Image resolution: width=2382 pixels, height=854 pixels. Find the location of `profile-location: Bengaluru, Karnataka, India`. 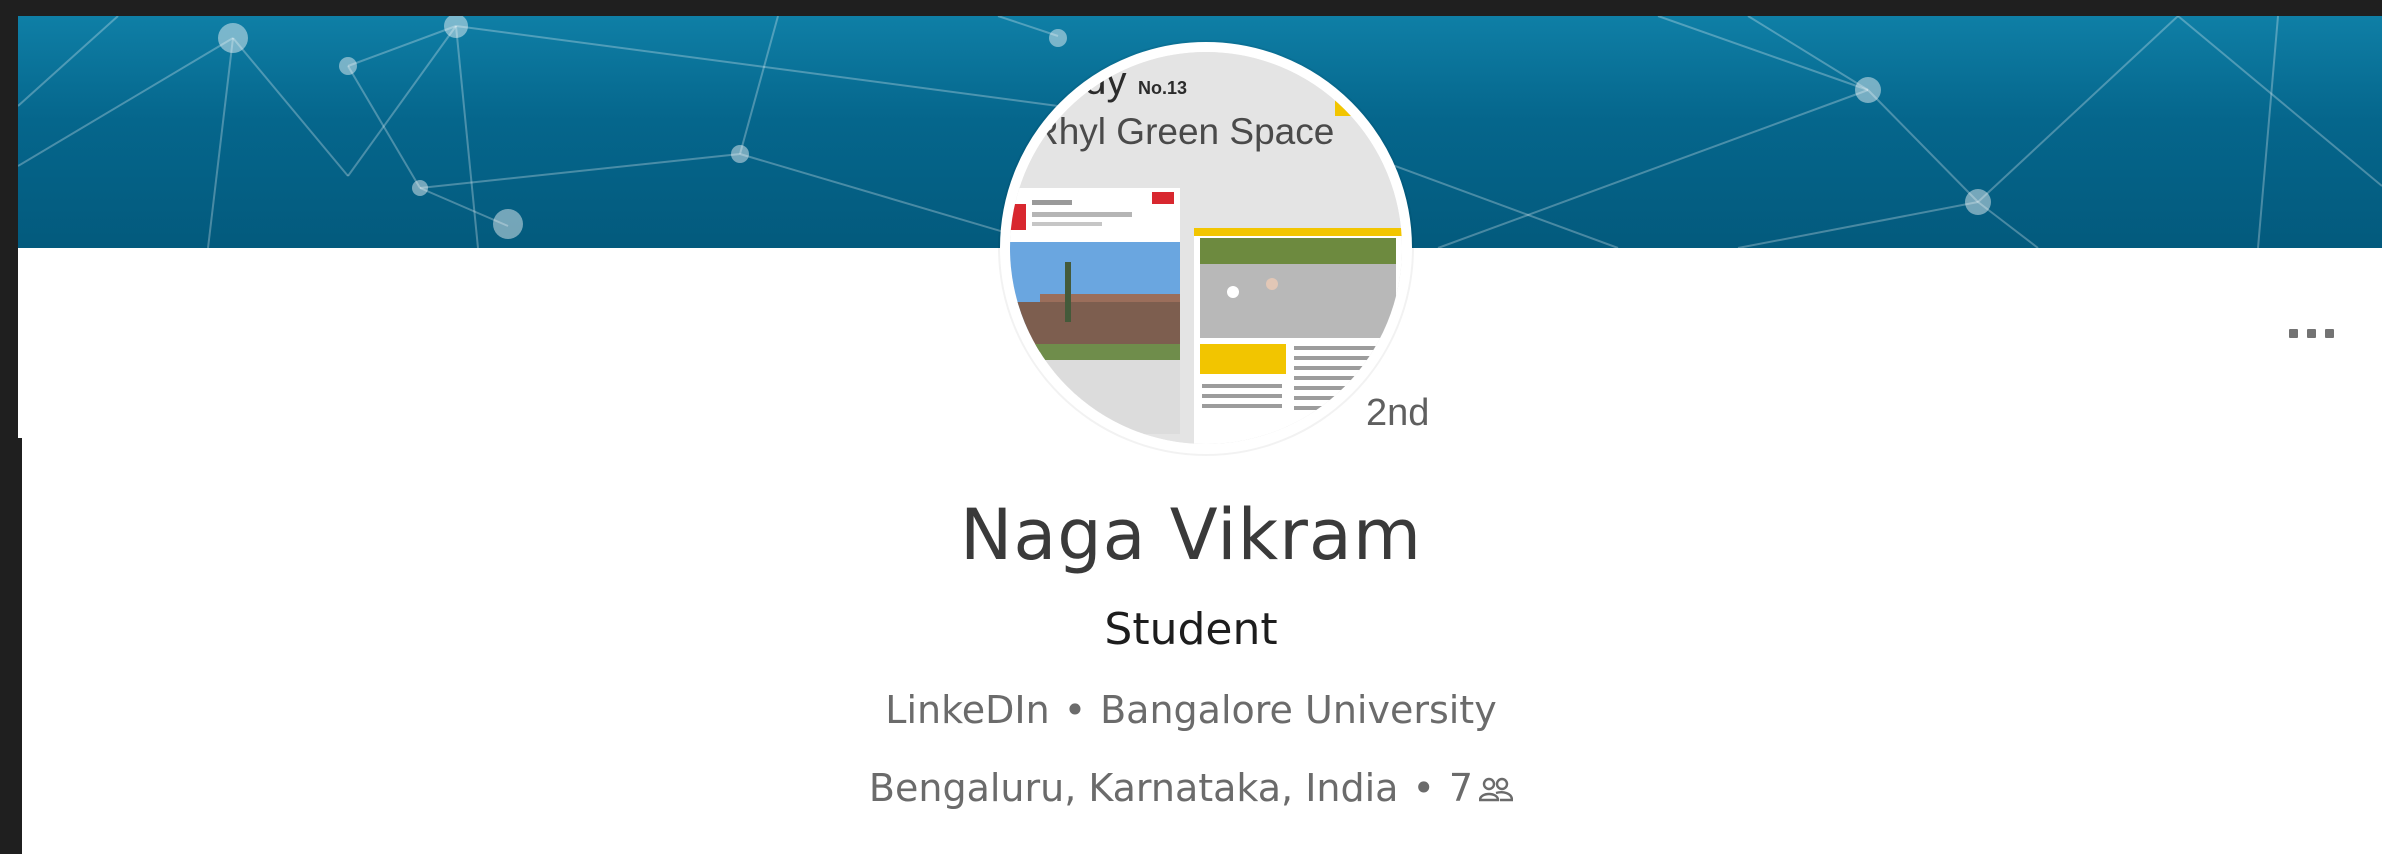

profile-location: Bengaluru, Karnataka, India is located at coordinates (1133, 788).